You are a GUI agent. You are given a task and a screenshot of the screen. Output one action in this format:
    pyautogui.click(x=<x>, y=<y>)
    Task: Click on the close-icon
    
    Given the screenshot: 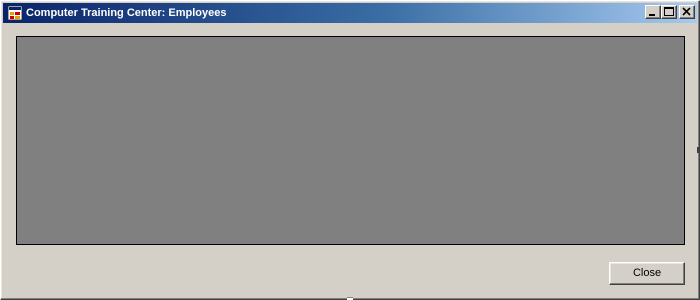 What is the action you would take?
    pyautogui.click(x=686, y=11)
    